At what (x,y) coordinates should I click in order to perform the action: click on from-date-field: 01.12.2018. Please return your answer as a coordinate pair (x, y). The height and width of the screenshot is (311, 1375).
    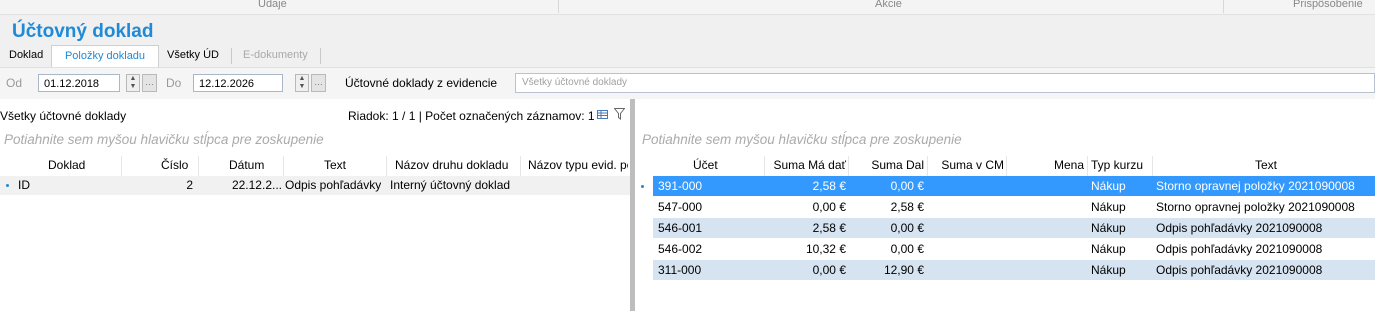
    Looking at the image, I should click on (79, 83).